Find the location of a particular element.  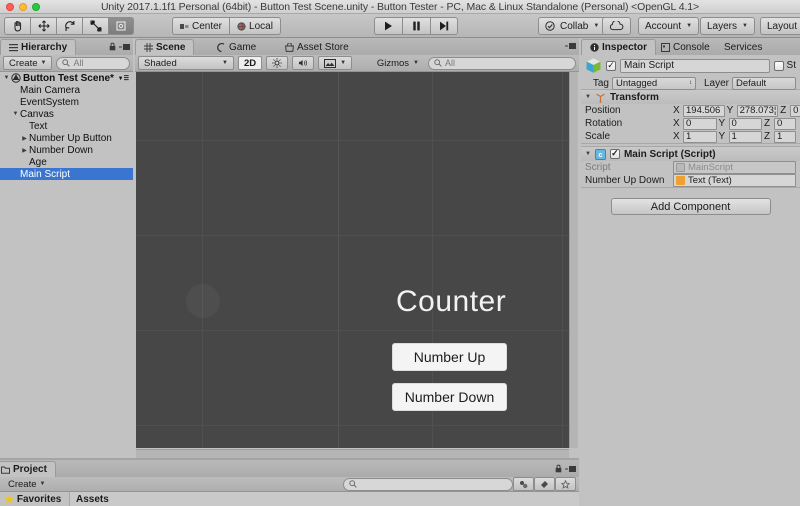

tab-hierarchy: Hierarchy is located at coordinates (38, 47).